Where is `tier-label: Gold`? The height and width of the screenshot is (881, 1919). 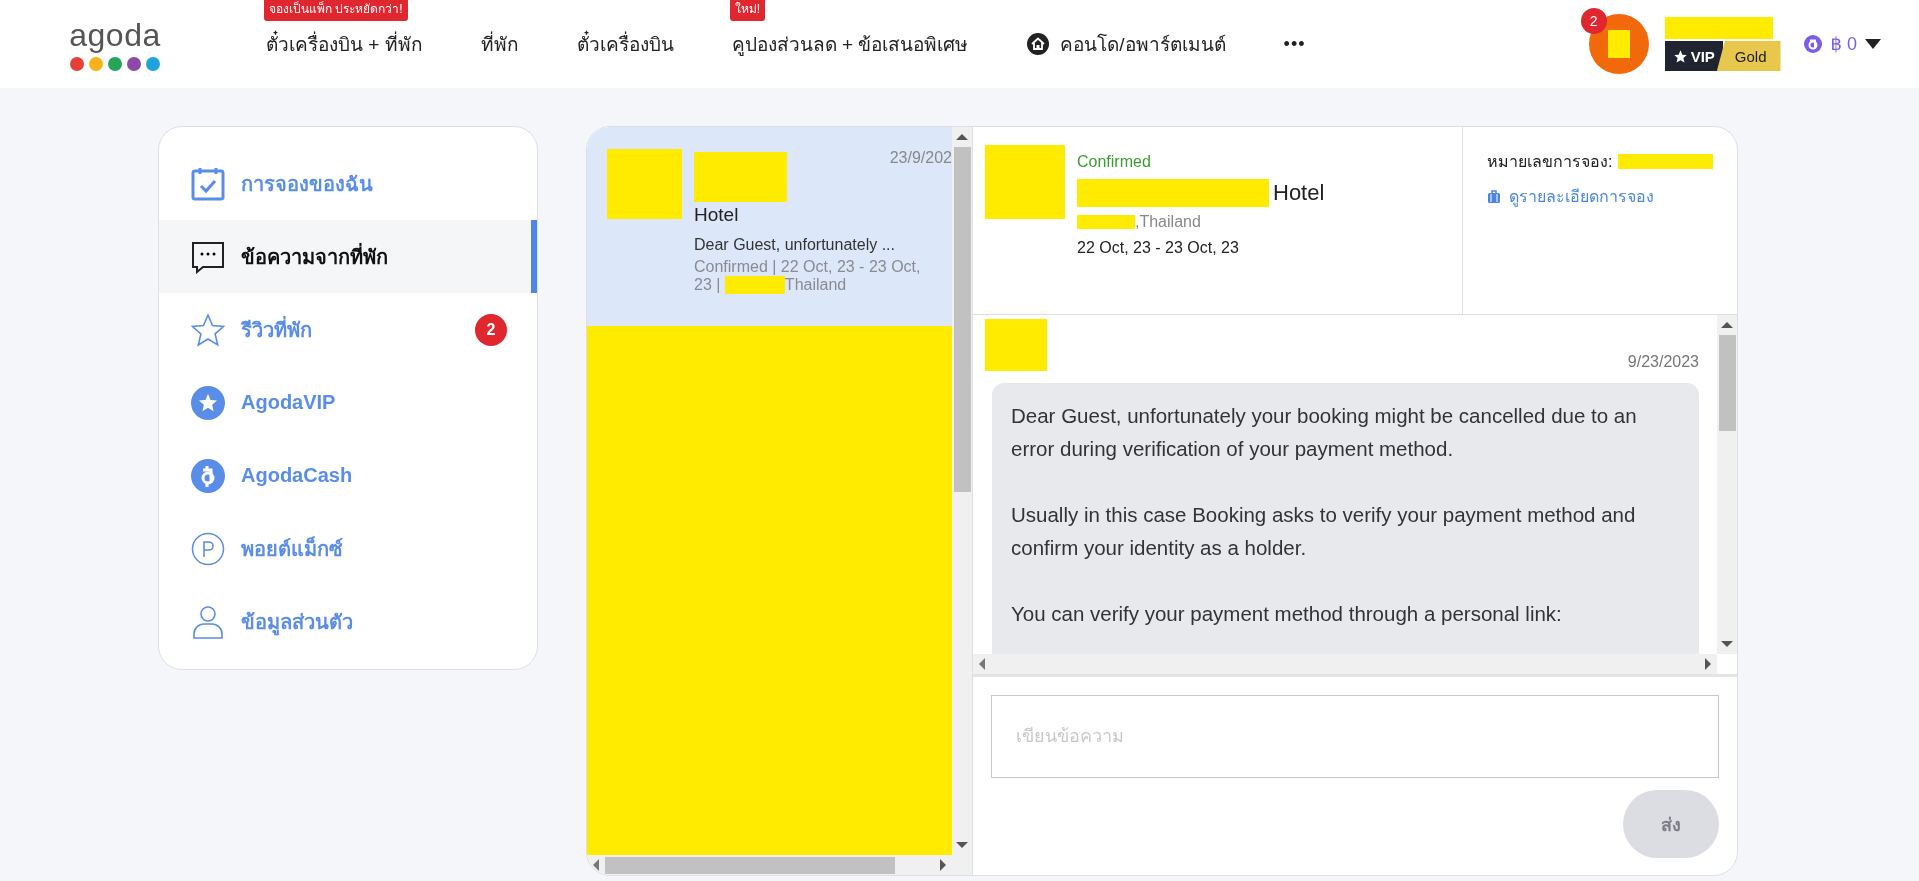
tier-label: Gold is located at coordinates (1748, 56).